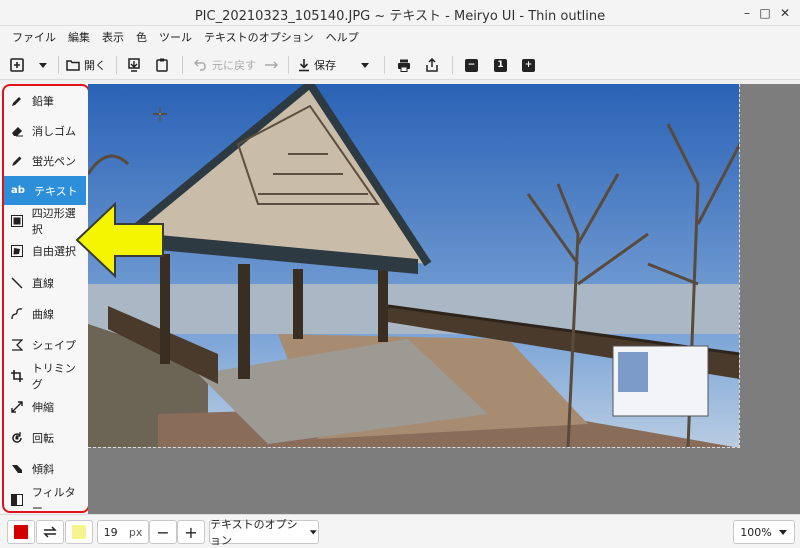 The width and height of the screenshot is (800, 548). What do you see at coordinates (53, 500) in the screenshot?
I see `tool-label: フィルター` at bounding box center [53, 500].